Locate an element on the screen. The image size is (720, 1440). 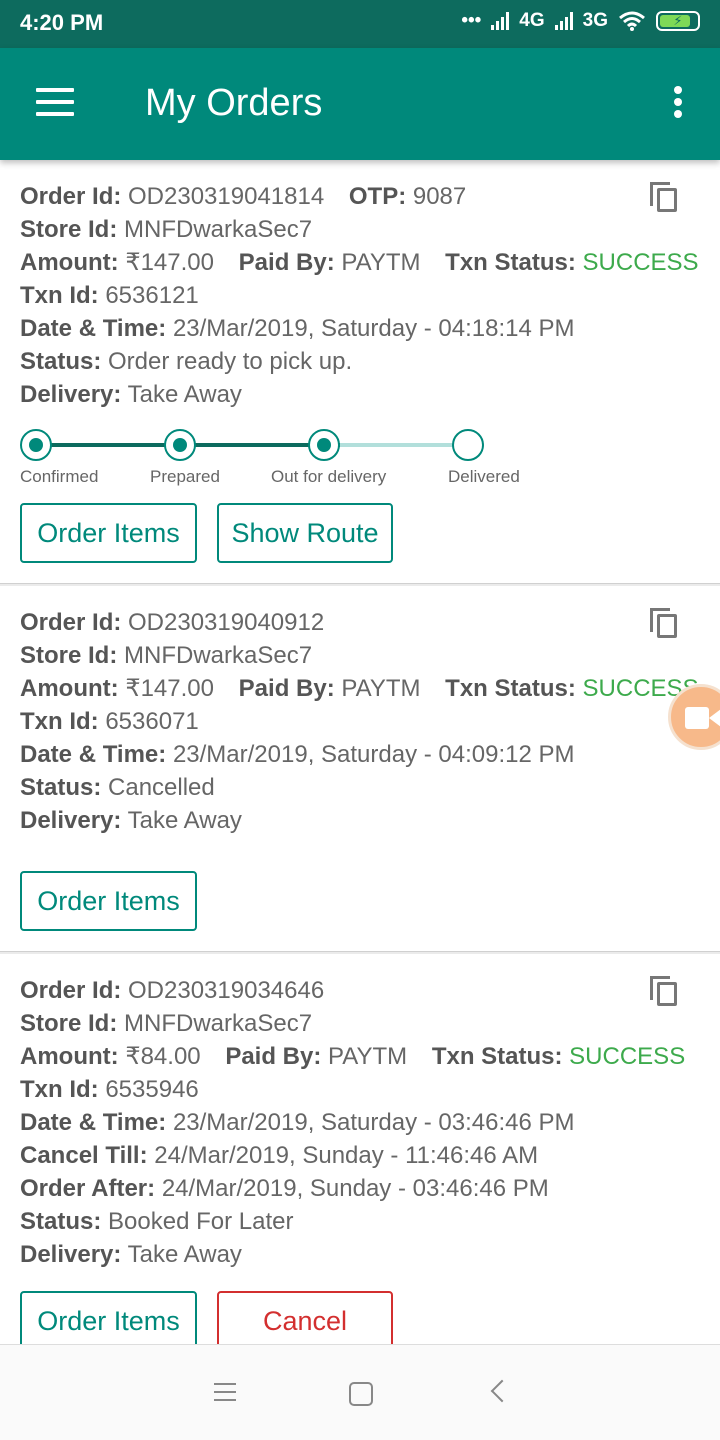
txn-id-row: Txn Id: 6536121 is located at coordinates (109, 295).